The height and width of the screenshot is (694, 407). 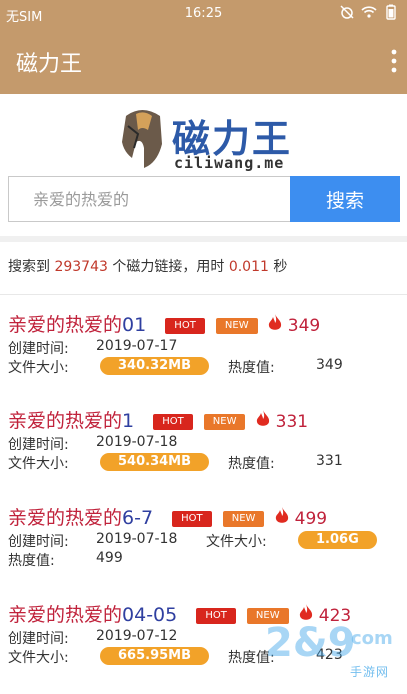 I want to click on battery-icon, so click(x=391, y=12).